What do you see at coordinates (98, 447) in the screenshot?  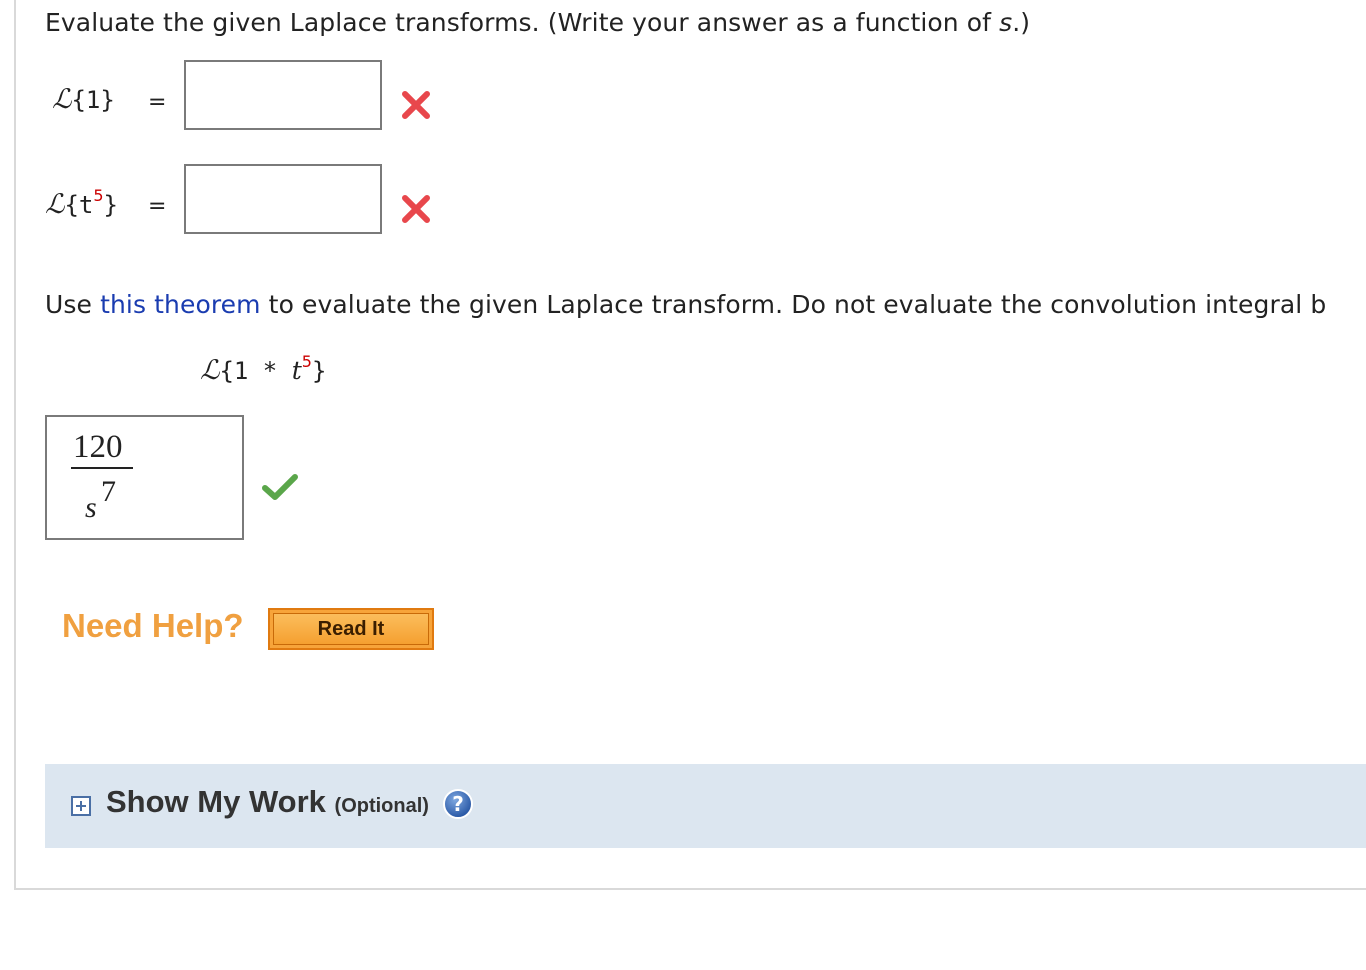 I see `fraction-numerator: 120` at bounding box center [98, 447].